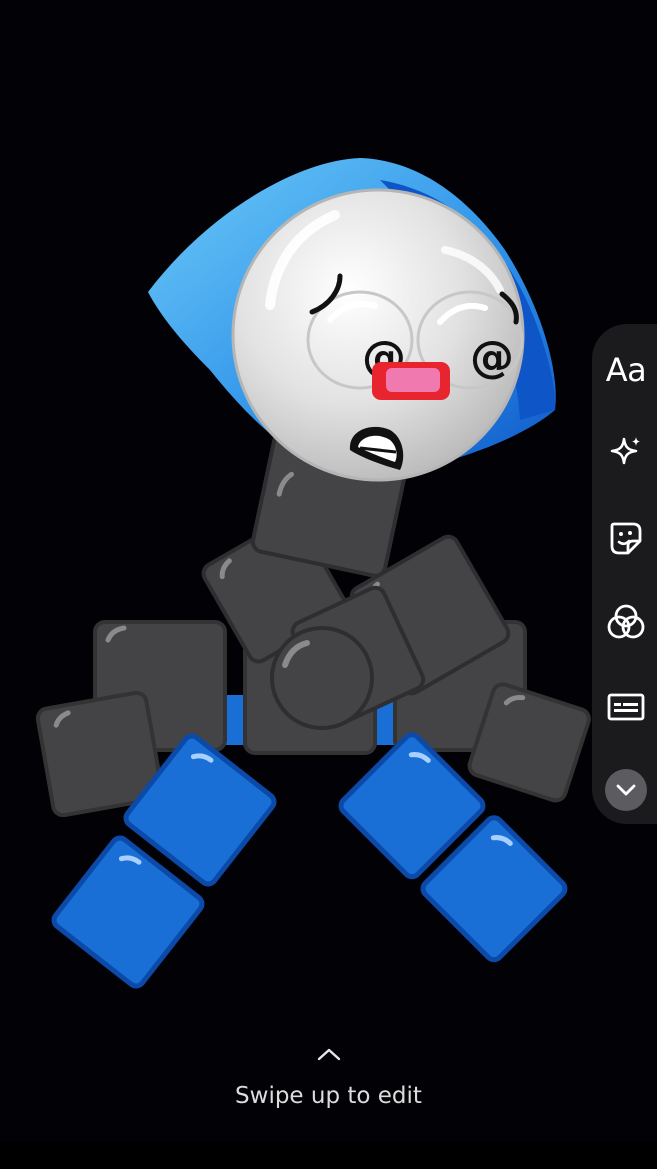 This screenshot has width=657, height=1169. Describe the element at coordinates (328, 1155) in the screenshot. I see `bottom-system-bar` at that location.